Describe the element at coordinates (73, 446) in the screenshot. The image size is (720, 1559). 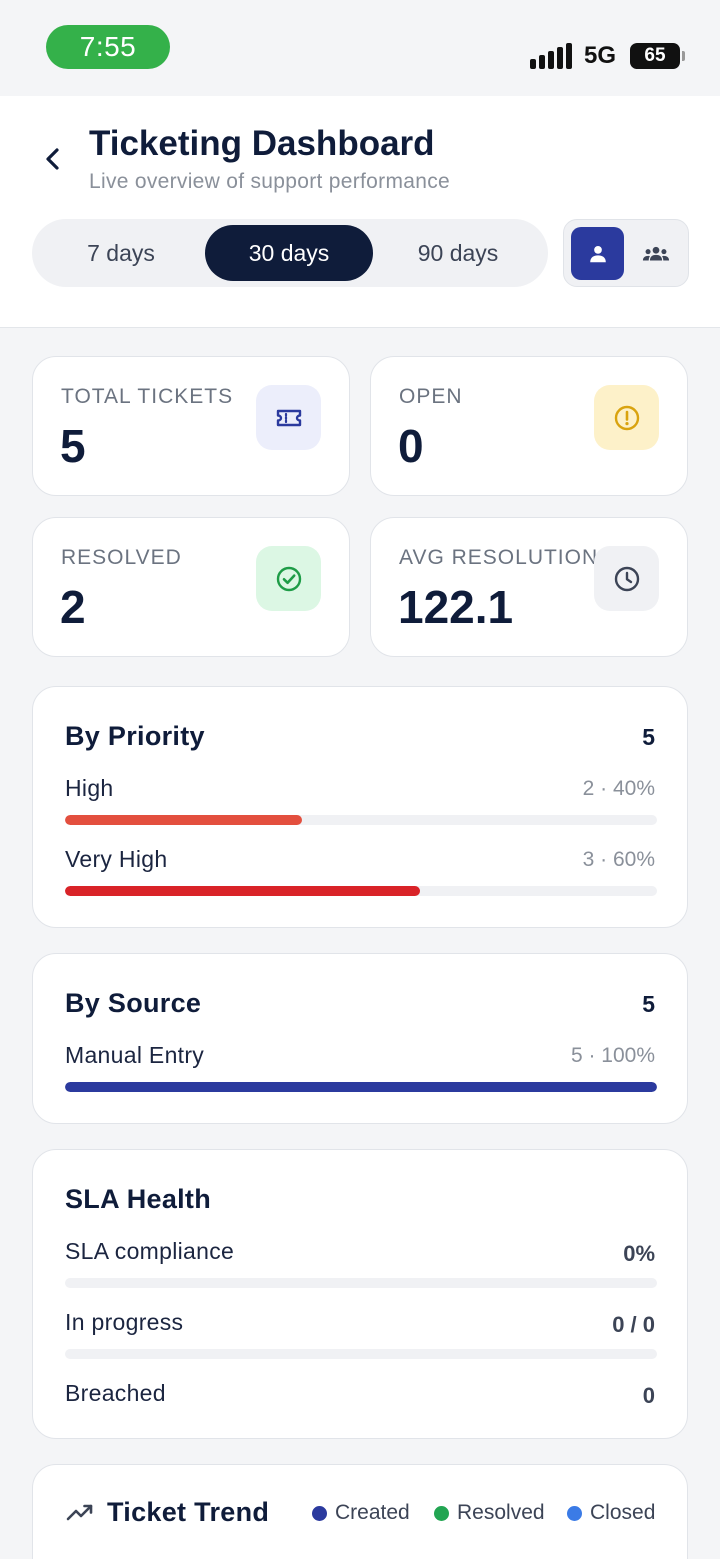
I see `stat-value: 5` at that location.